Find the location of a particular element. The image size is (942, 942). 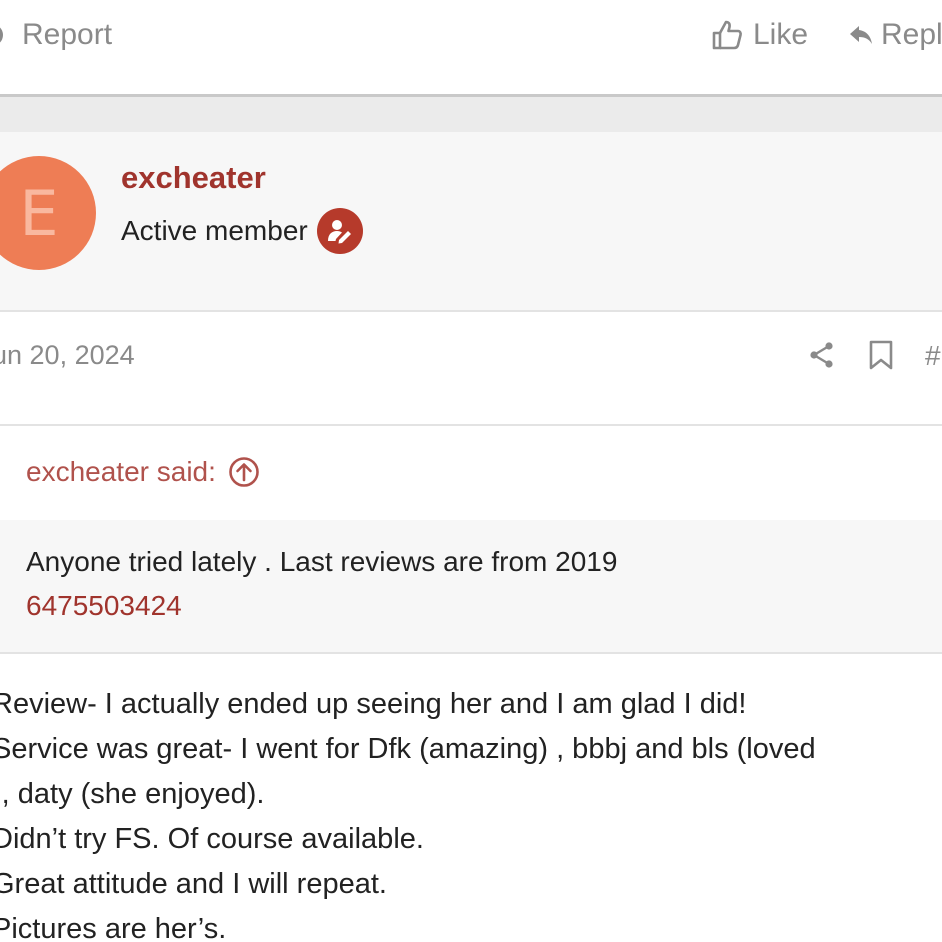

report-label: Report is located at coordinates (67, 34).